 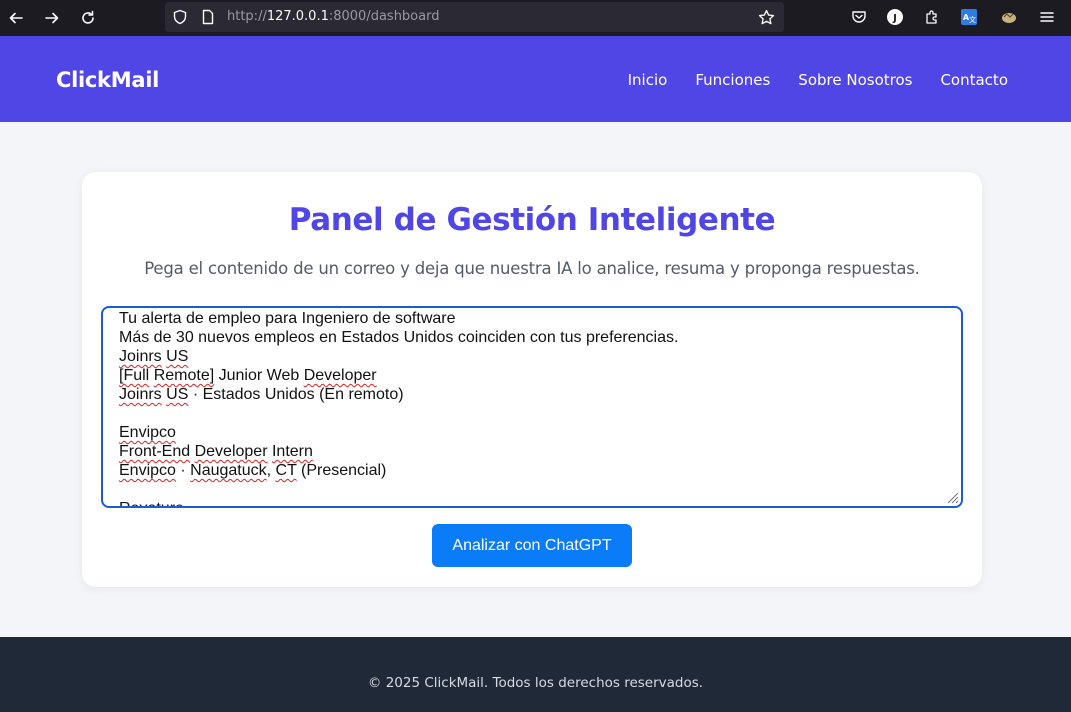 I want to click on brand-logo: ClickMail, so click(x=107, y=80).